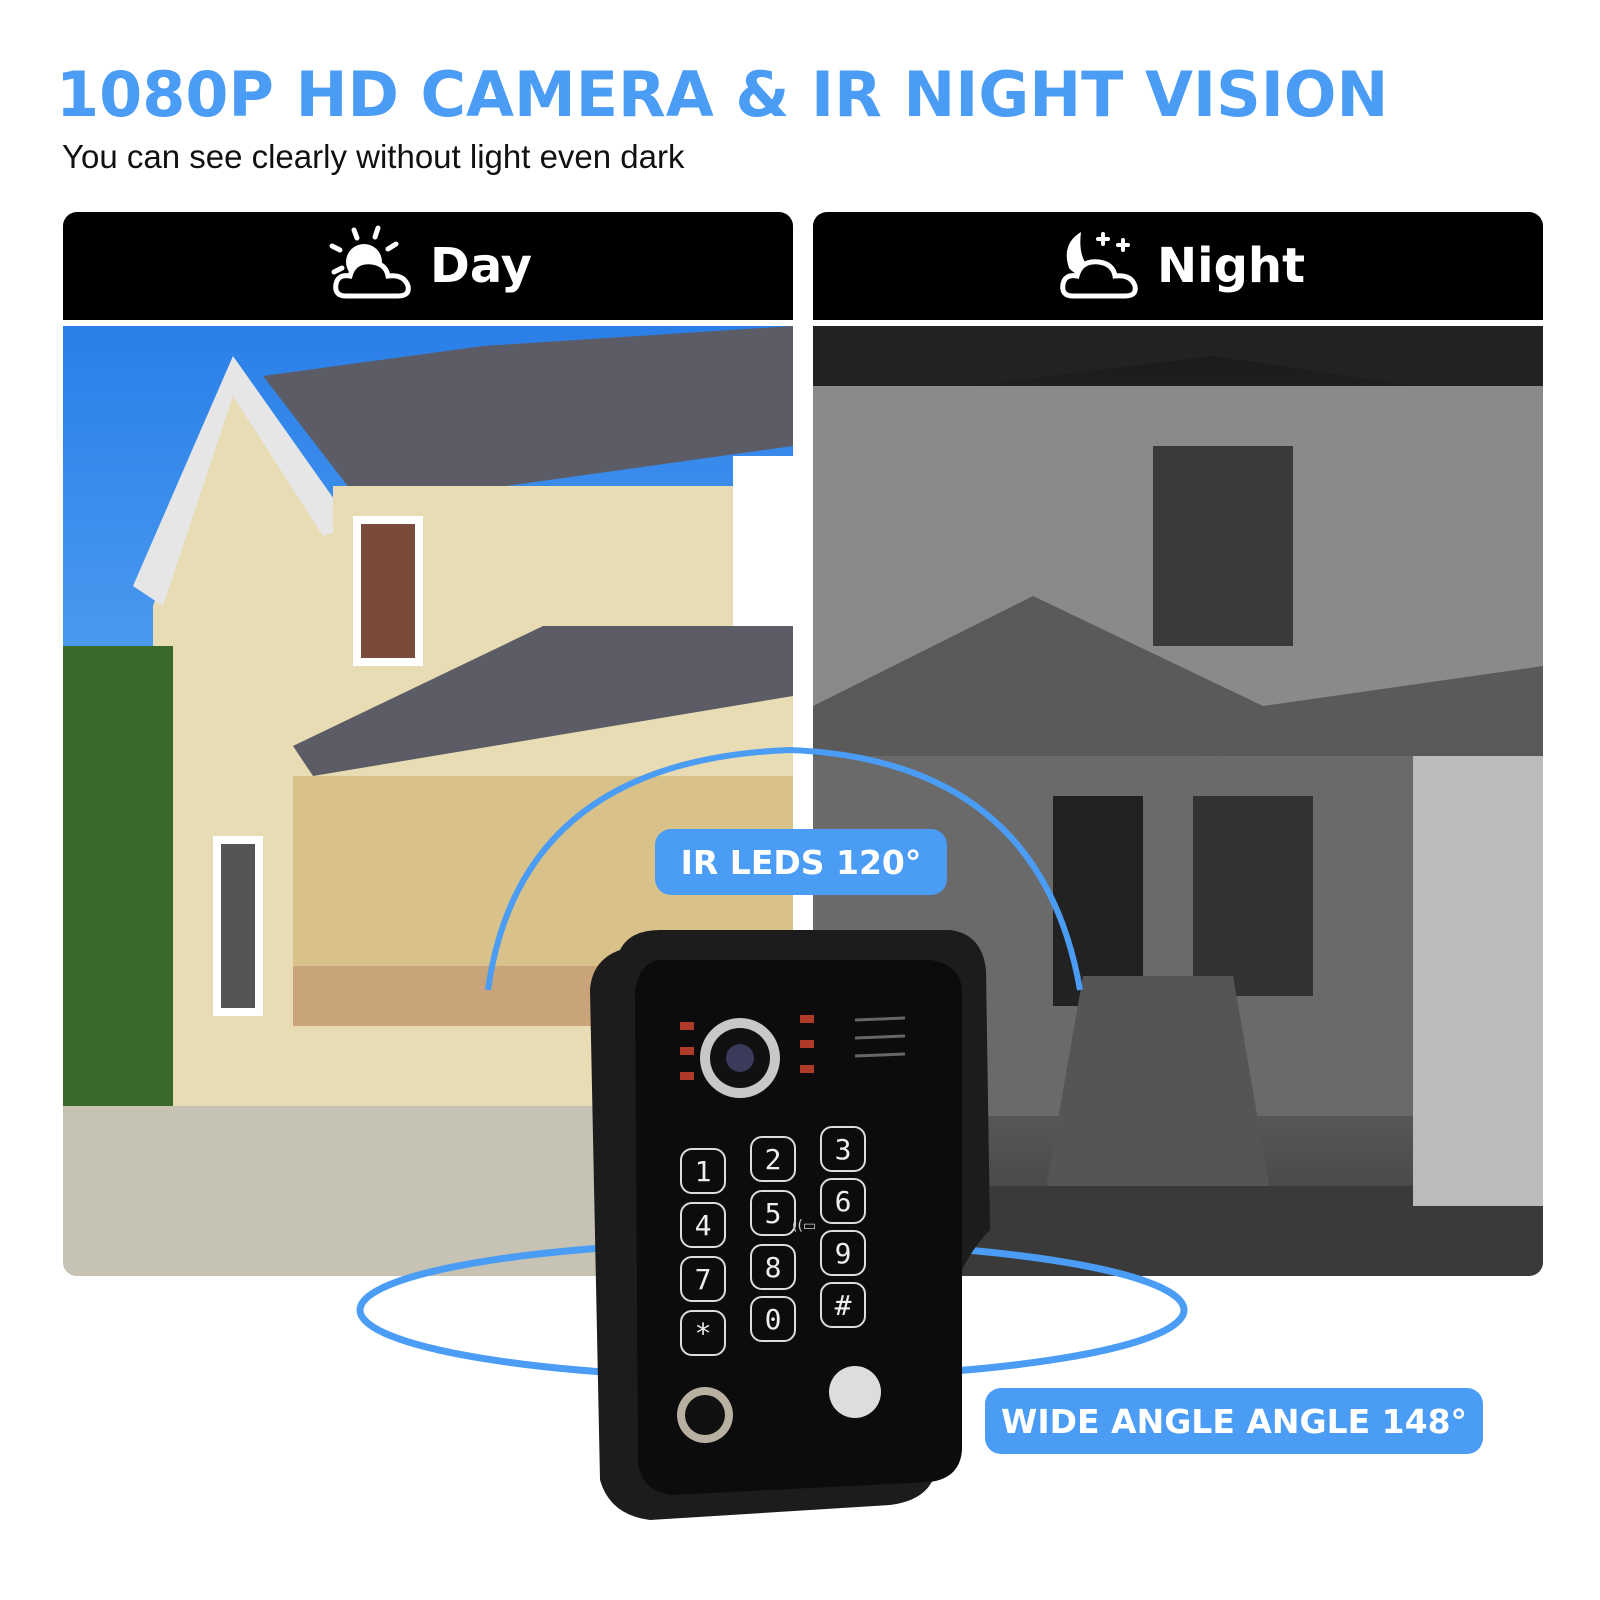 This screenshot has height=1600, width=1600. Describe the element at coordinates (773, 1213) in the screenshot. I see `key-5: 5` at that location.